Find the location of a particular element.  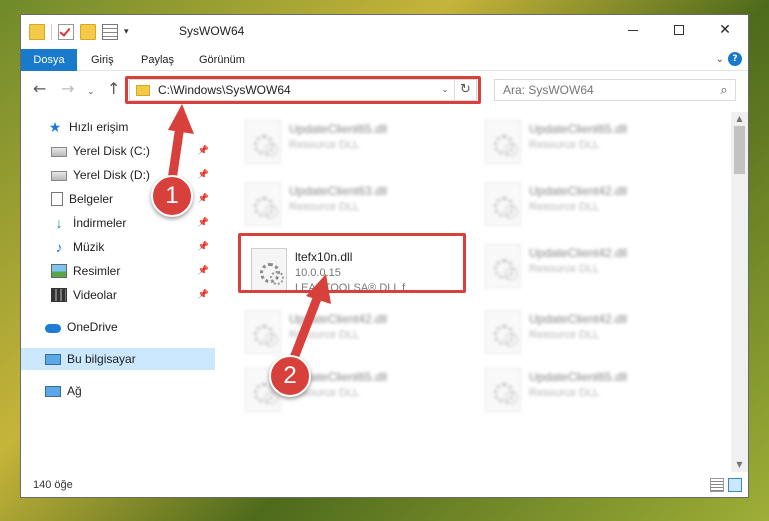

music-icon: ♪ is located at coordinates (59, 247).